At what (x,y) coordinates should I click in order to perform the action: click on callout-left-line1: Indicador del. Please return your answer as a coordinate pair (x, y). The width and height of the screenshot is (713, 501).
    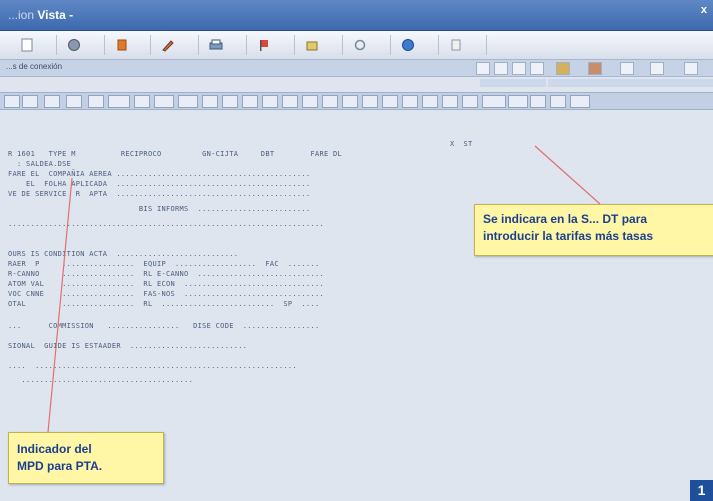
    Looking at the image, I should click on (54, 449).